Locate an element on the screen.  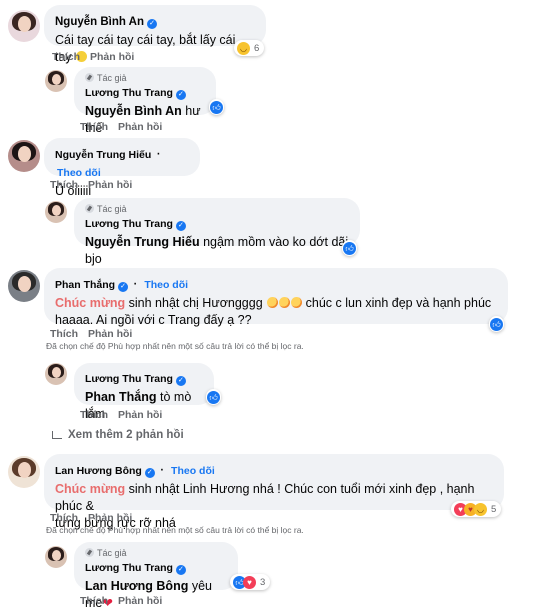
reaction-summary: ♥ ♥ ◡ 5 is located at coordinates (476, 509).